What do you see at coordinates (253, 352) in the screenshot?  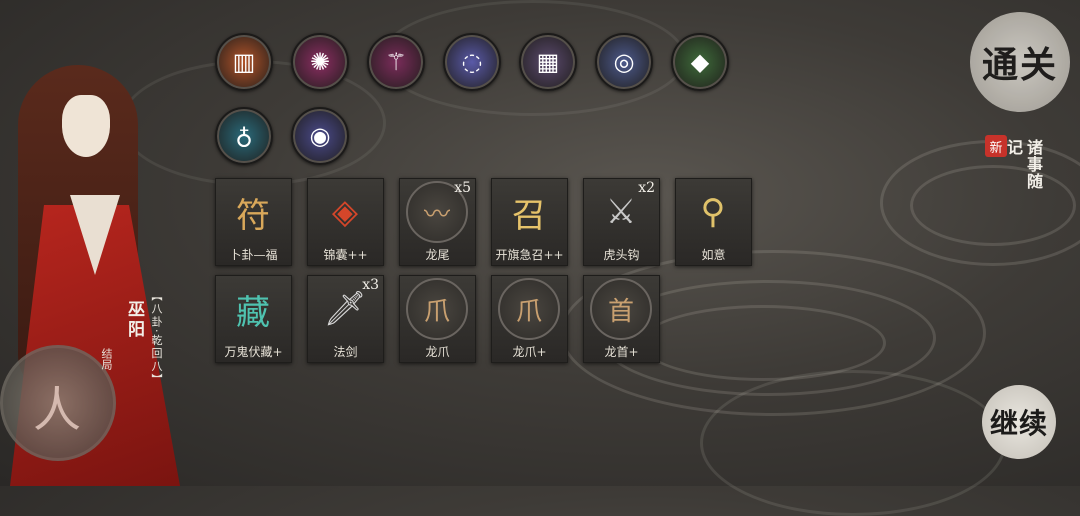 I see `item-name: 万鬼伏藏+` at bounding box center [253, 352].